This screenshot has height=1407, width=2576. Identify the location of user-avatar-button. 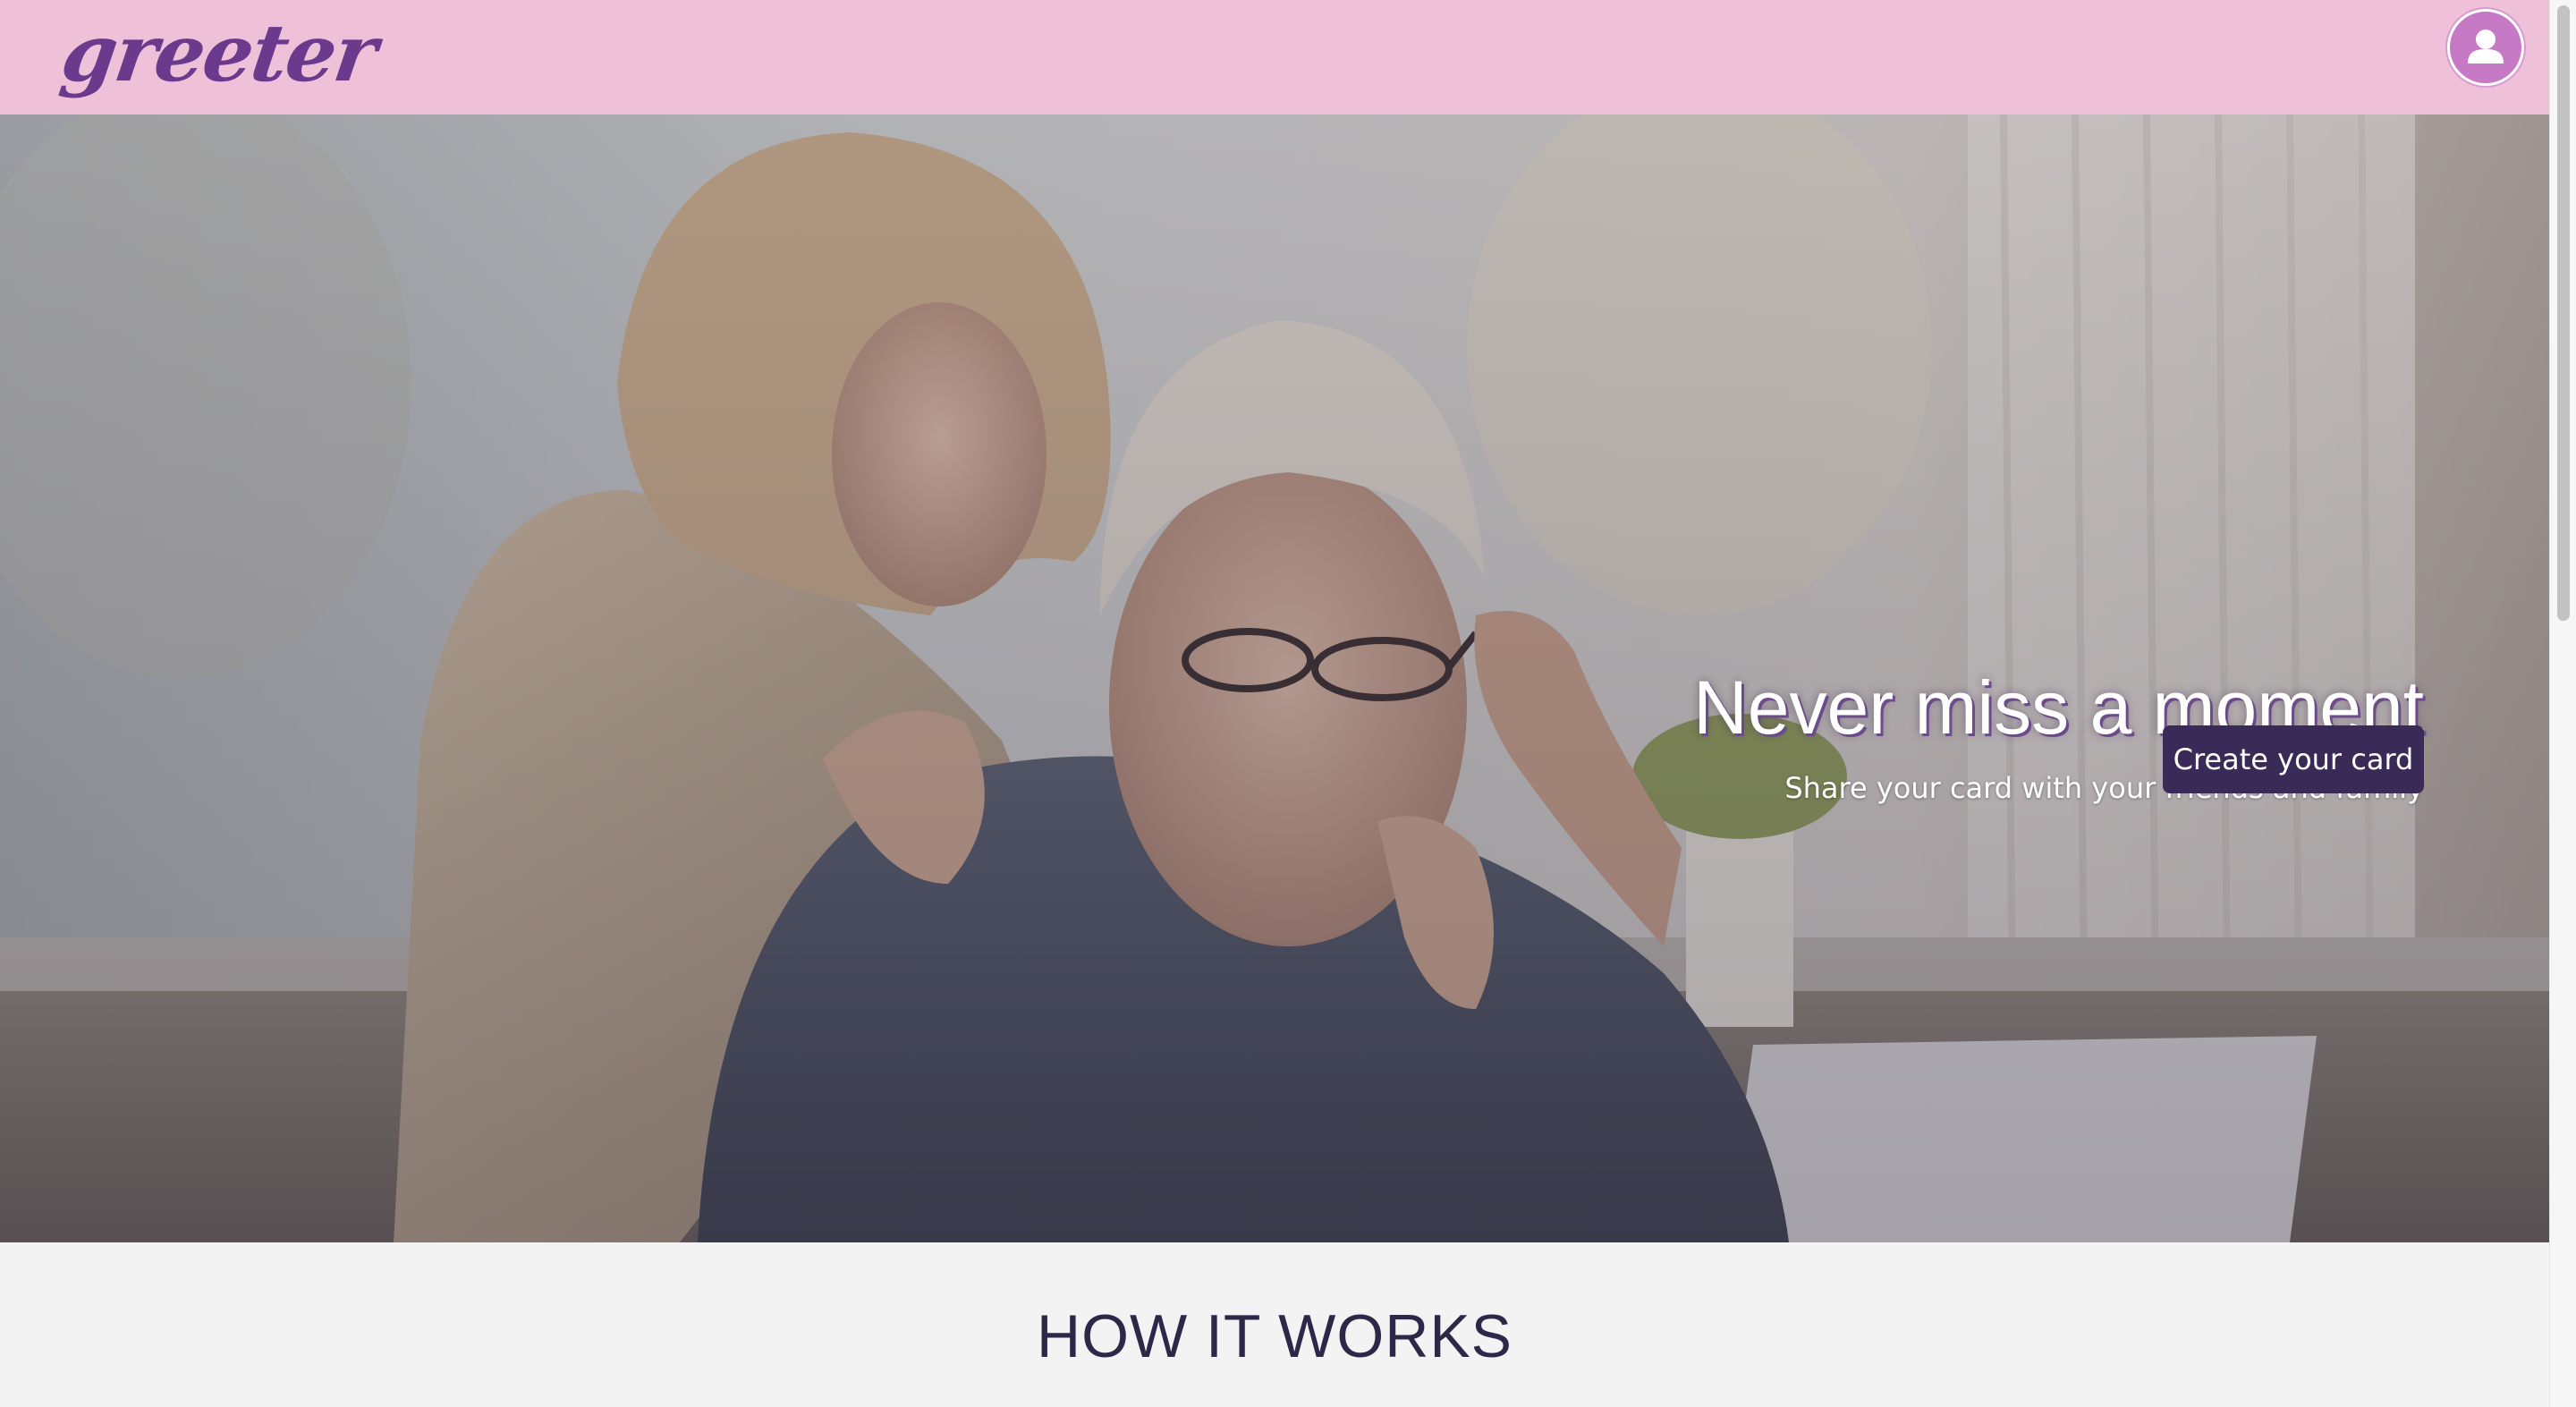
(2485, 47).